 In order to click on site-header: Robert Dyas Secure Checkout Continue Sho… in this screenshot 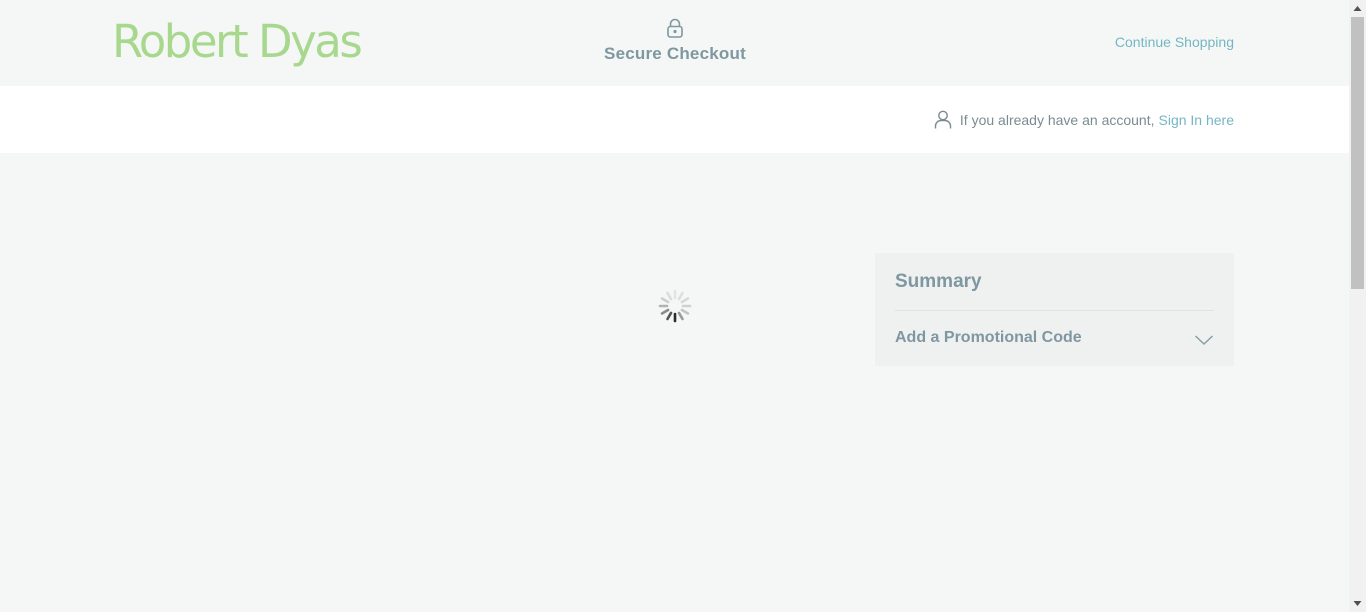, I will do `click(674, 43)`.